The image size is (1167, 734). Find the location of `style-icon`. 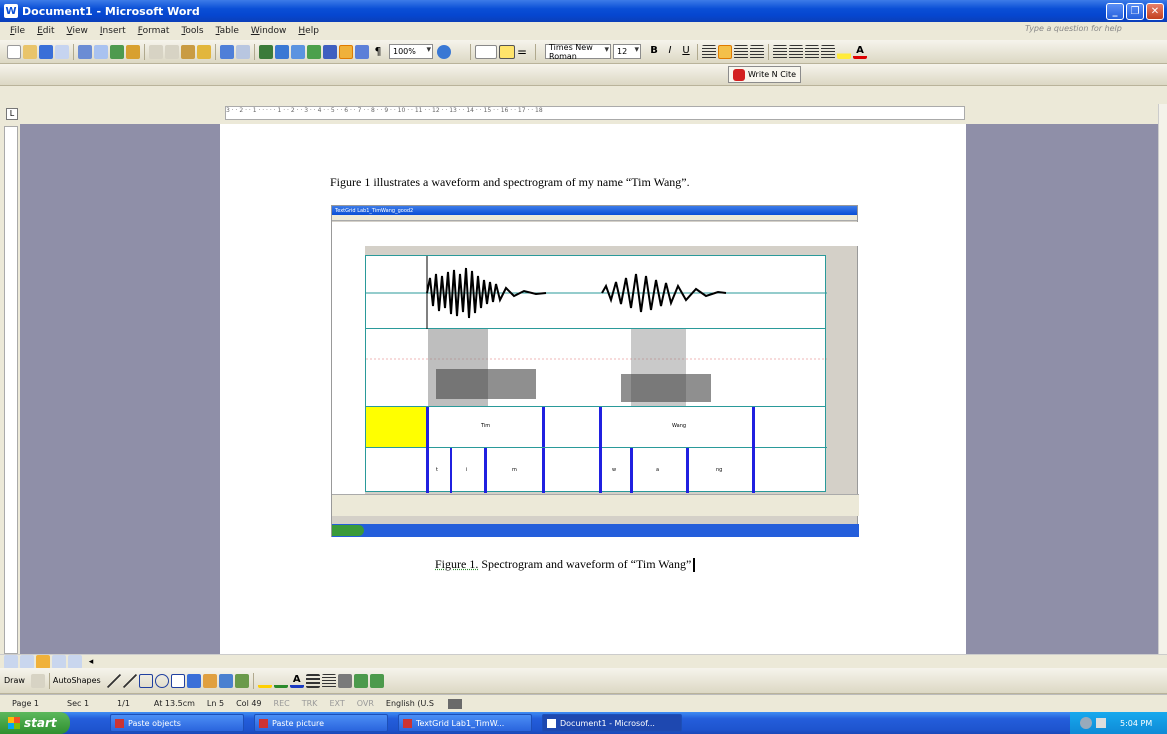

style-icon is located at coordinates (486, 51).